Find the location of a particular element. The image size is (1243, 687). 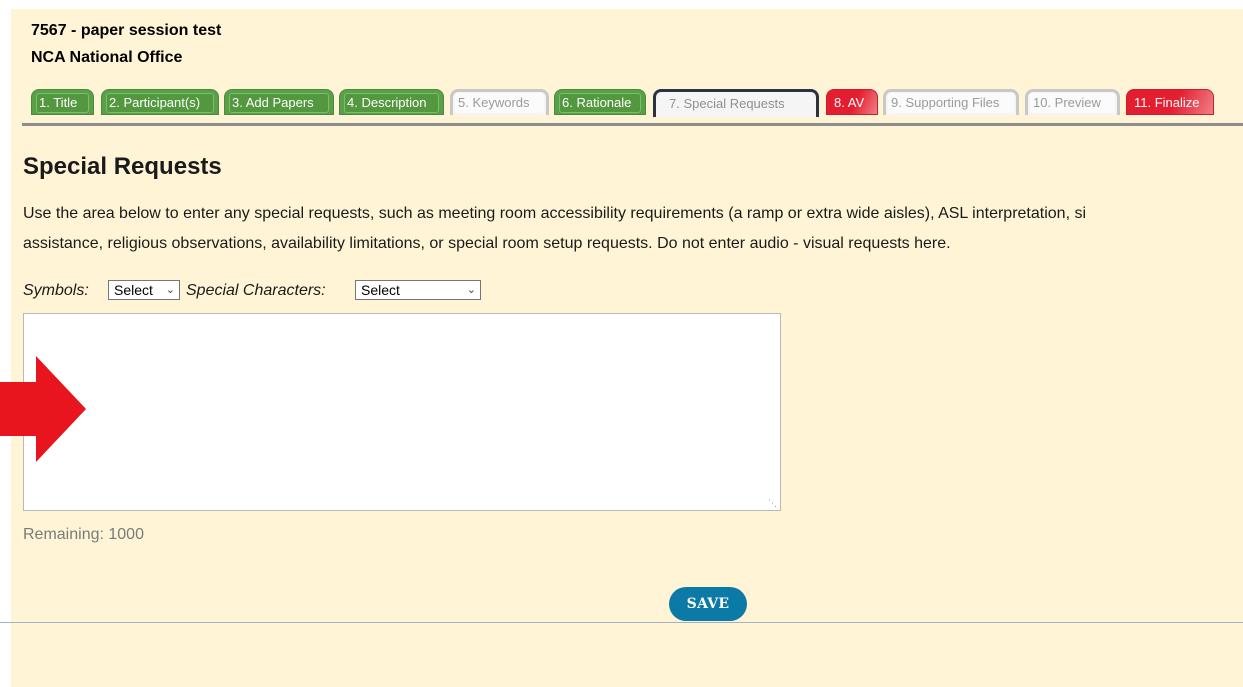

special-characters-select-value: Select is located at coordinates (380, 290).